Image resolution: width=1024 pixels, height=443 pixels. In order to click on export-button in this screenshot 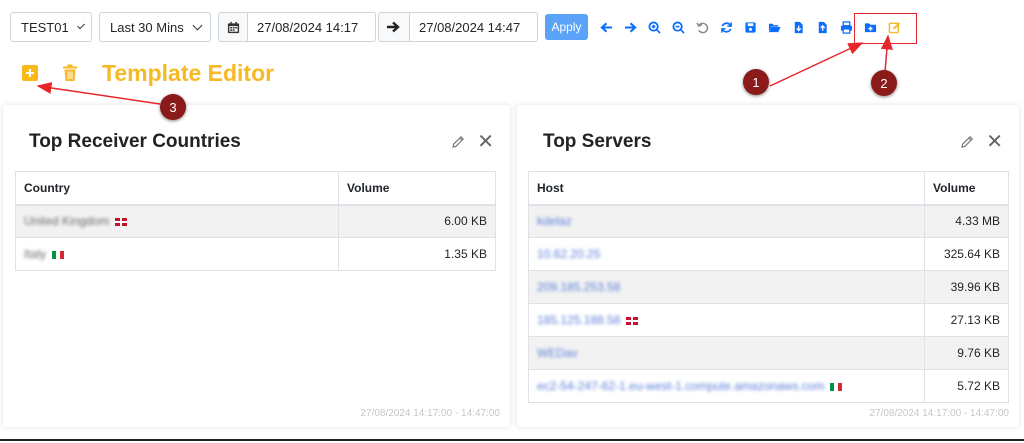, I will do `click(798, 27)`.